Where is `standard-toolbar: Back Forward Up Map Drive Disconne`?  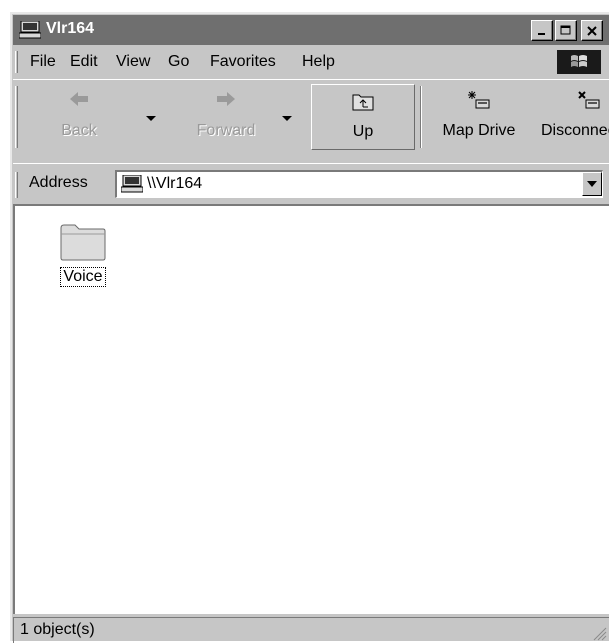
standard-toolbar: Back Forward Up Map Drive Disconne is located at coordinates (311, 120).